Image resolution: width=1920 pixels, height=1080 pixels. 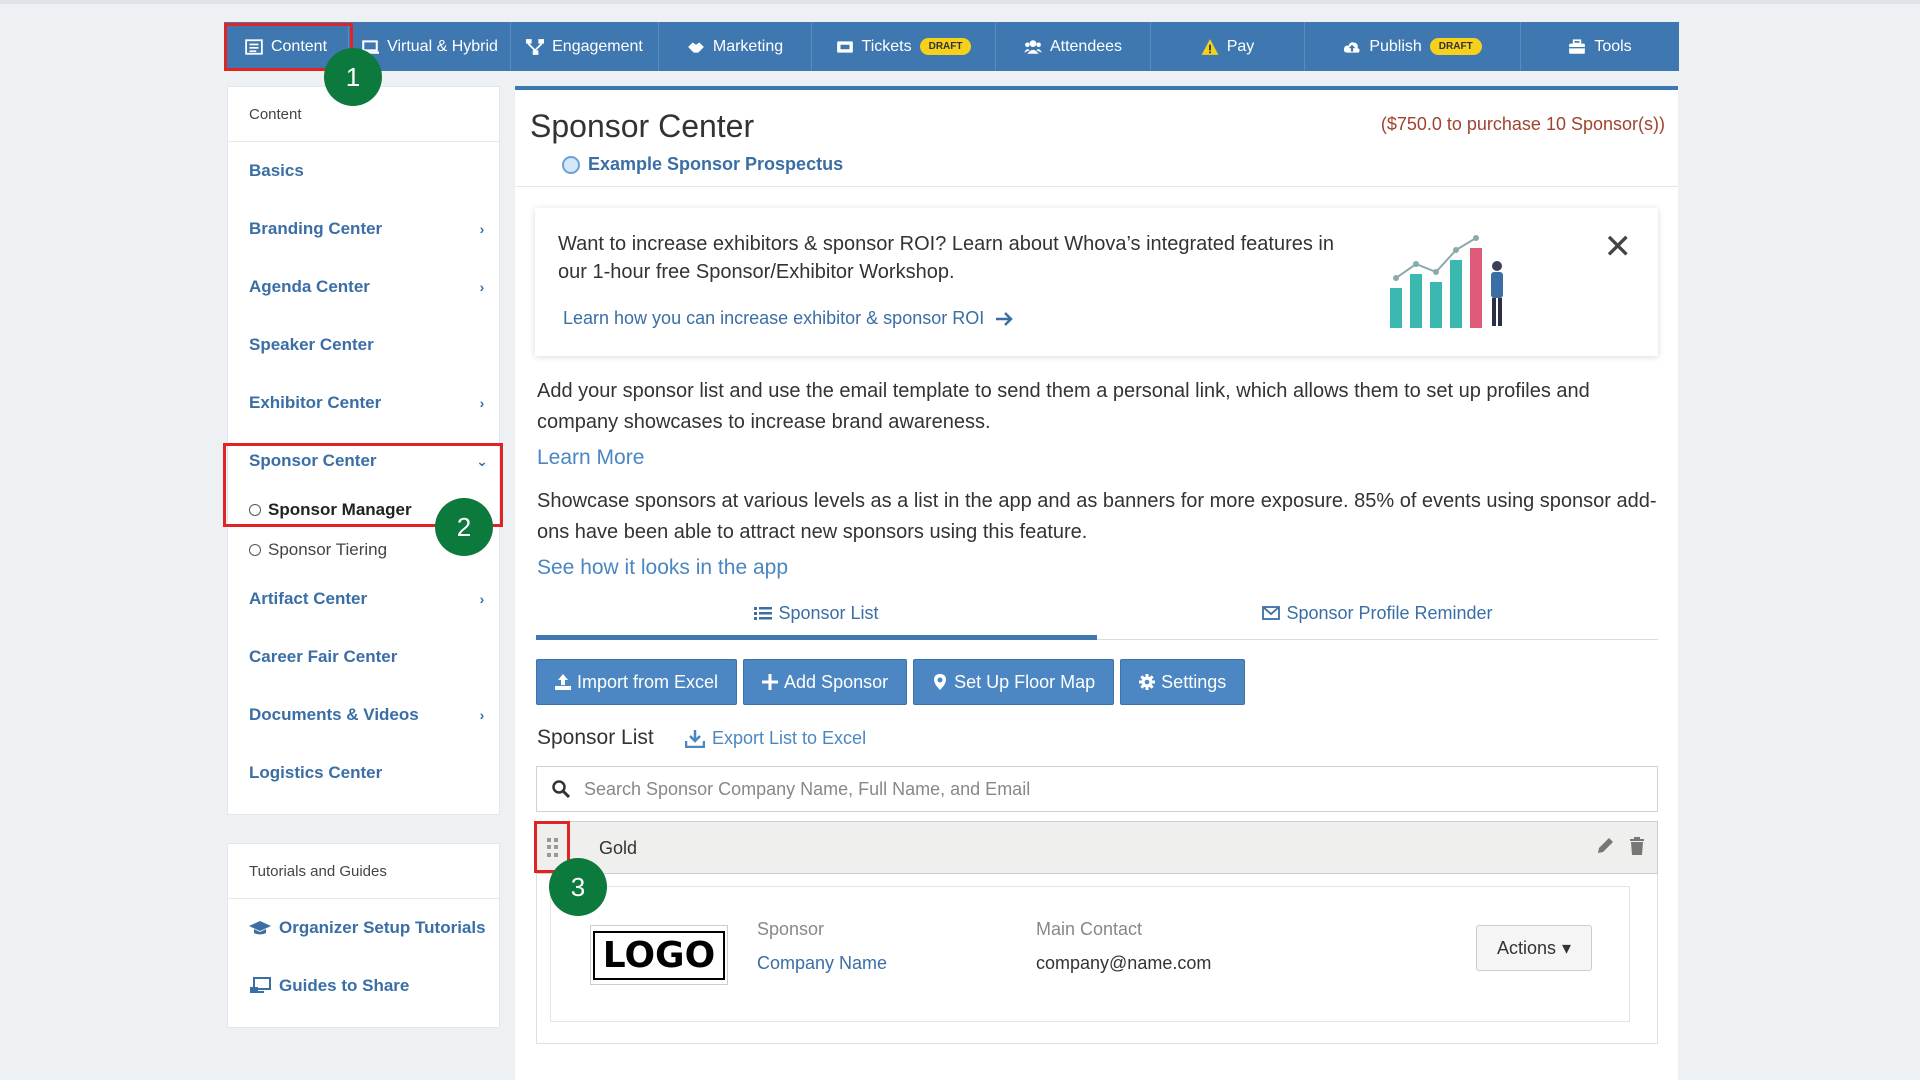 I want to click on floor-map-button: Set Up Floor Map, so click(x=1014, y=682).